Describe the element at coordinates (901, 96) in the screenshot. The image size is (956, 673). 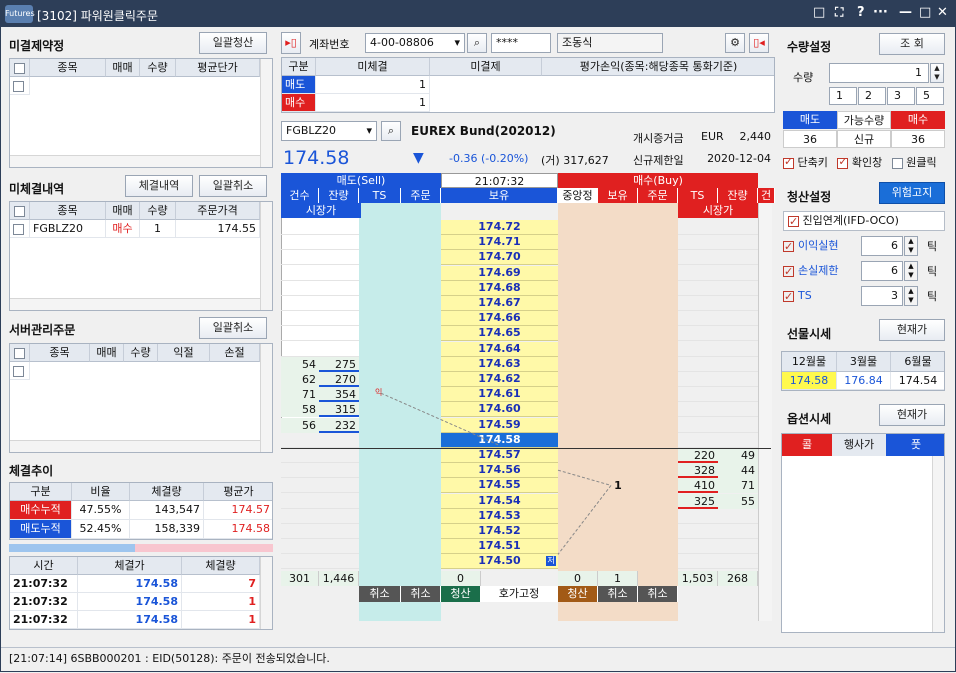
I see `qty-preset-3: 3` at that location.